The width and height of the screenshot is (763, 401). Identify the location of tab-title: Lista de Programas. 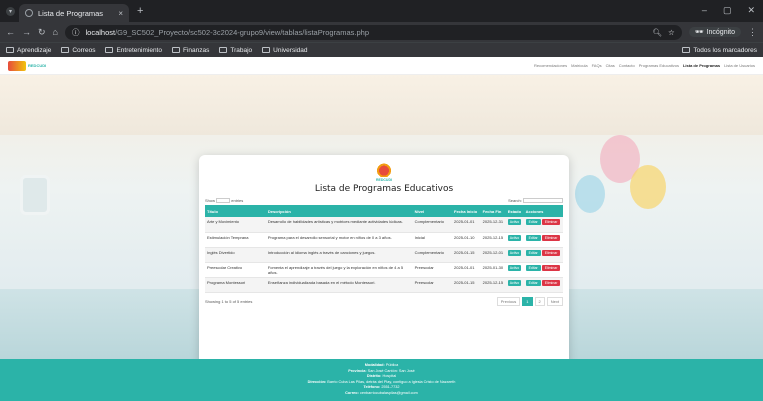
(71, 13).